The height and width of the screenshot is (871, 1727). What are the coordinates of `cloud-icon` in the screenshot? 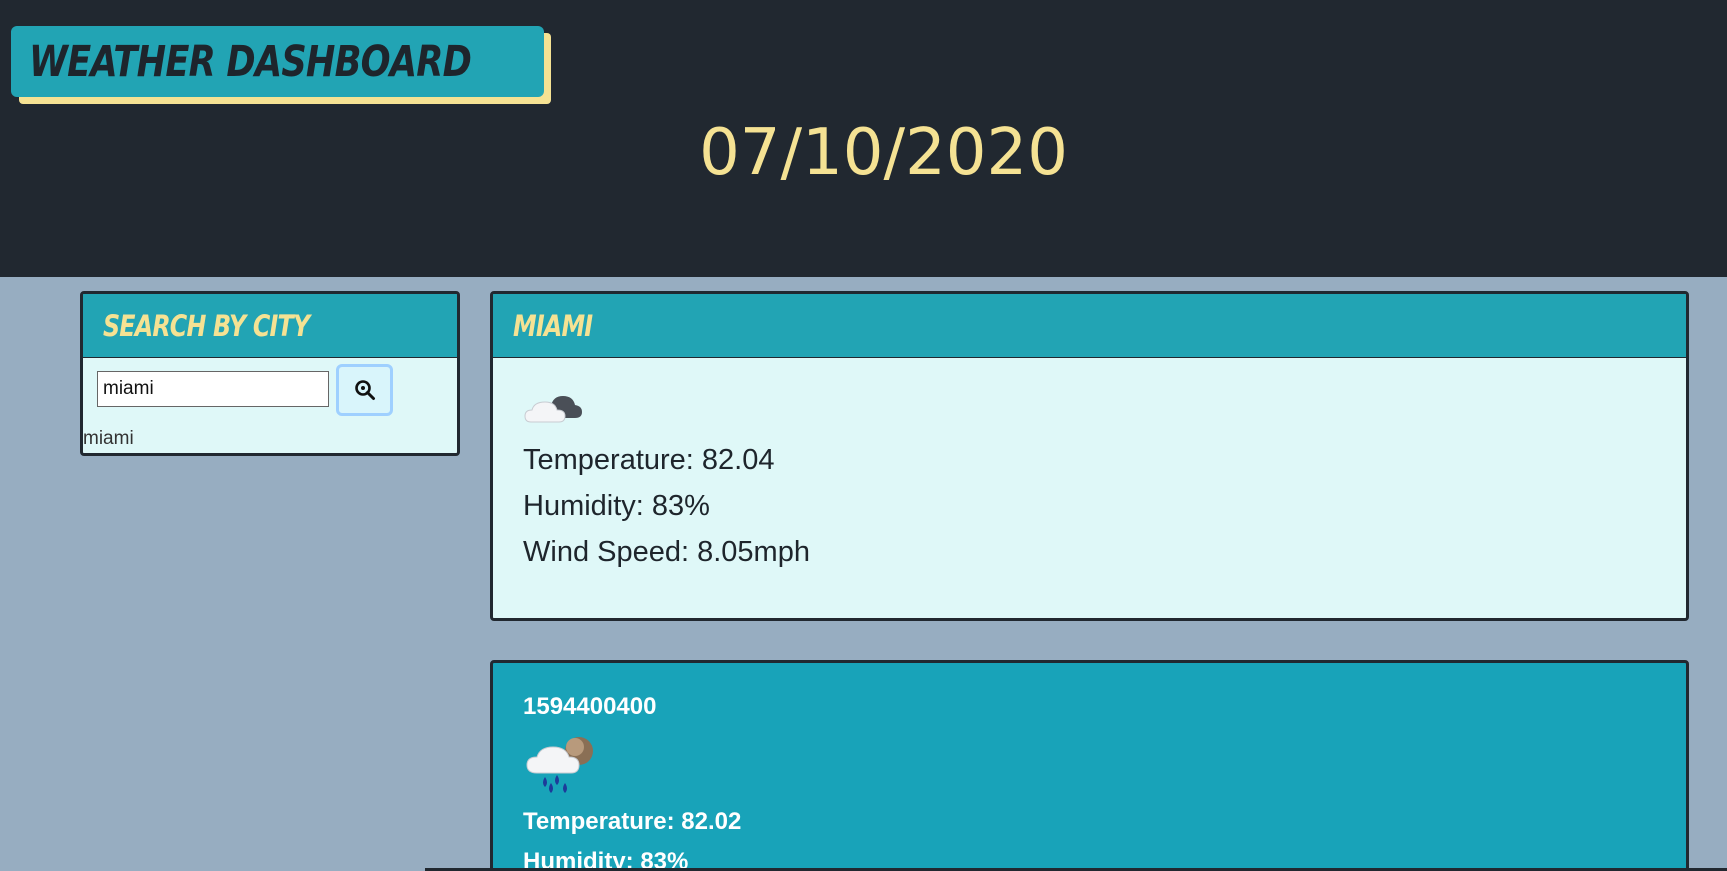 It's located at (553, 409).